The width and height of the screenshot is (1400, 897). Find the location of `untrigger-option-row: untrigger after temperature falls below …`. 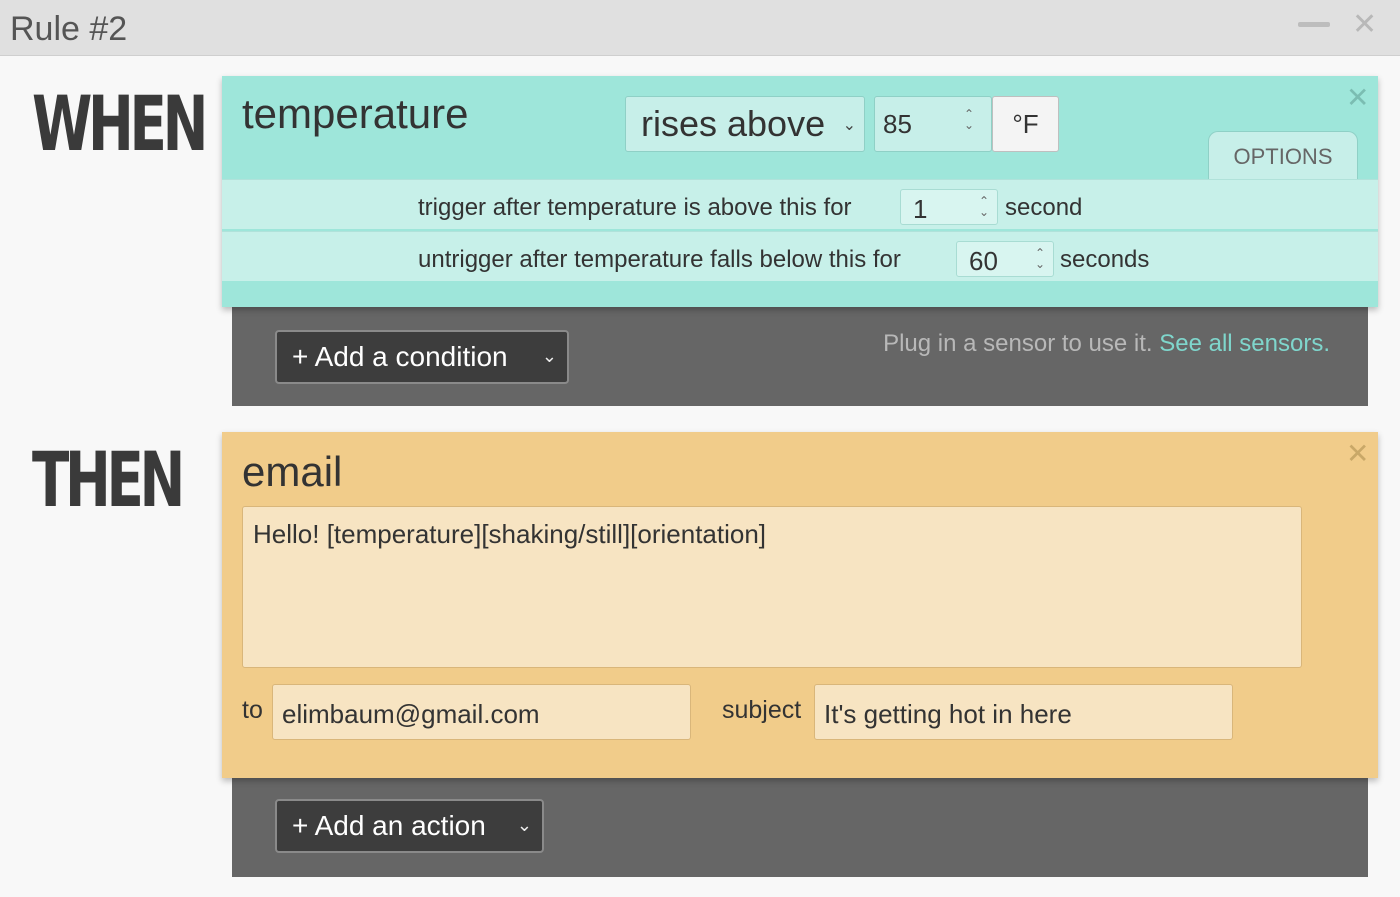

untrigger-option-row: untrigger after temperature falls below … is located at coordinates (800, 256).